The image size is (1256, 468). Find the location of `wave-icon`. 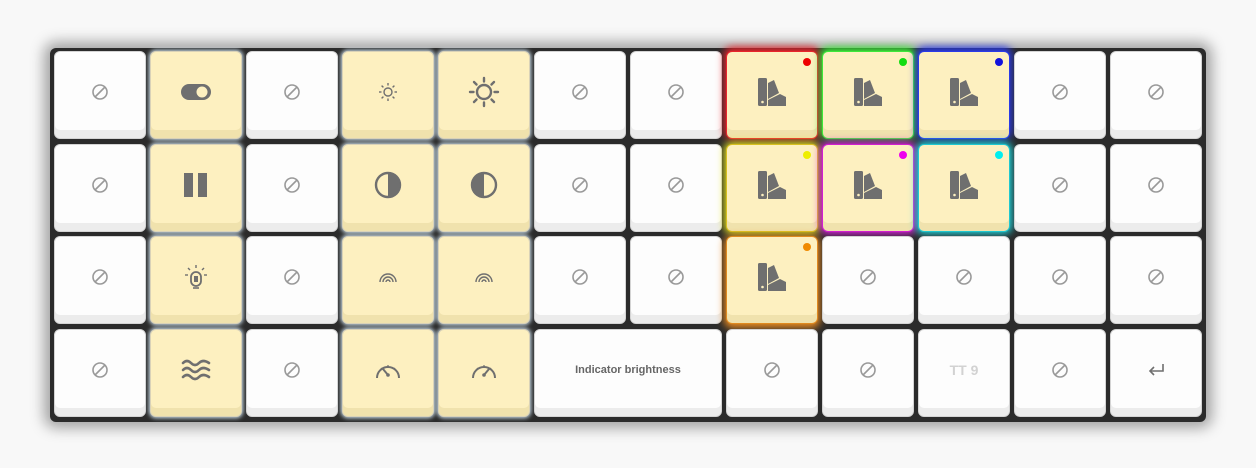

wave-icon is located at coordinates (196, 373).